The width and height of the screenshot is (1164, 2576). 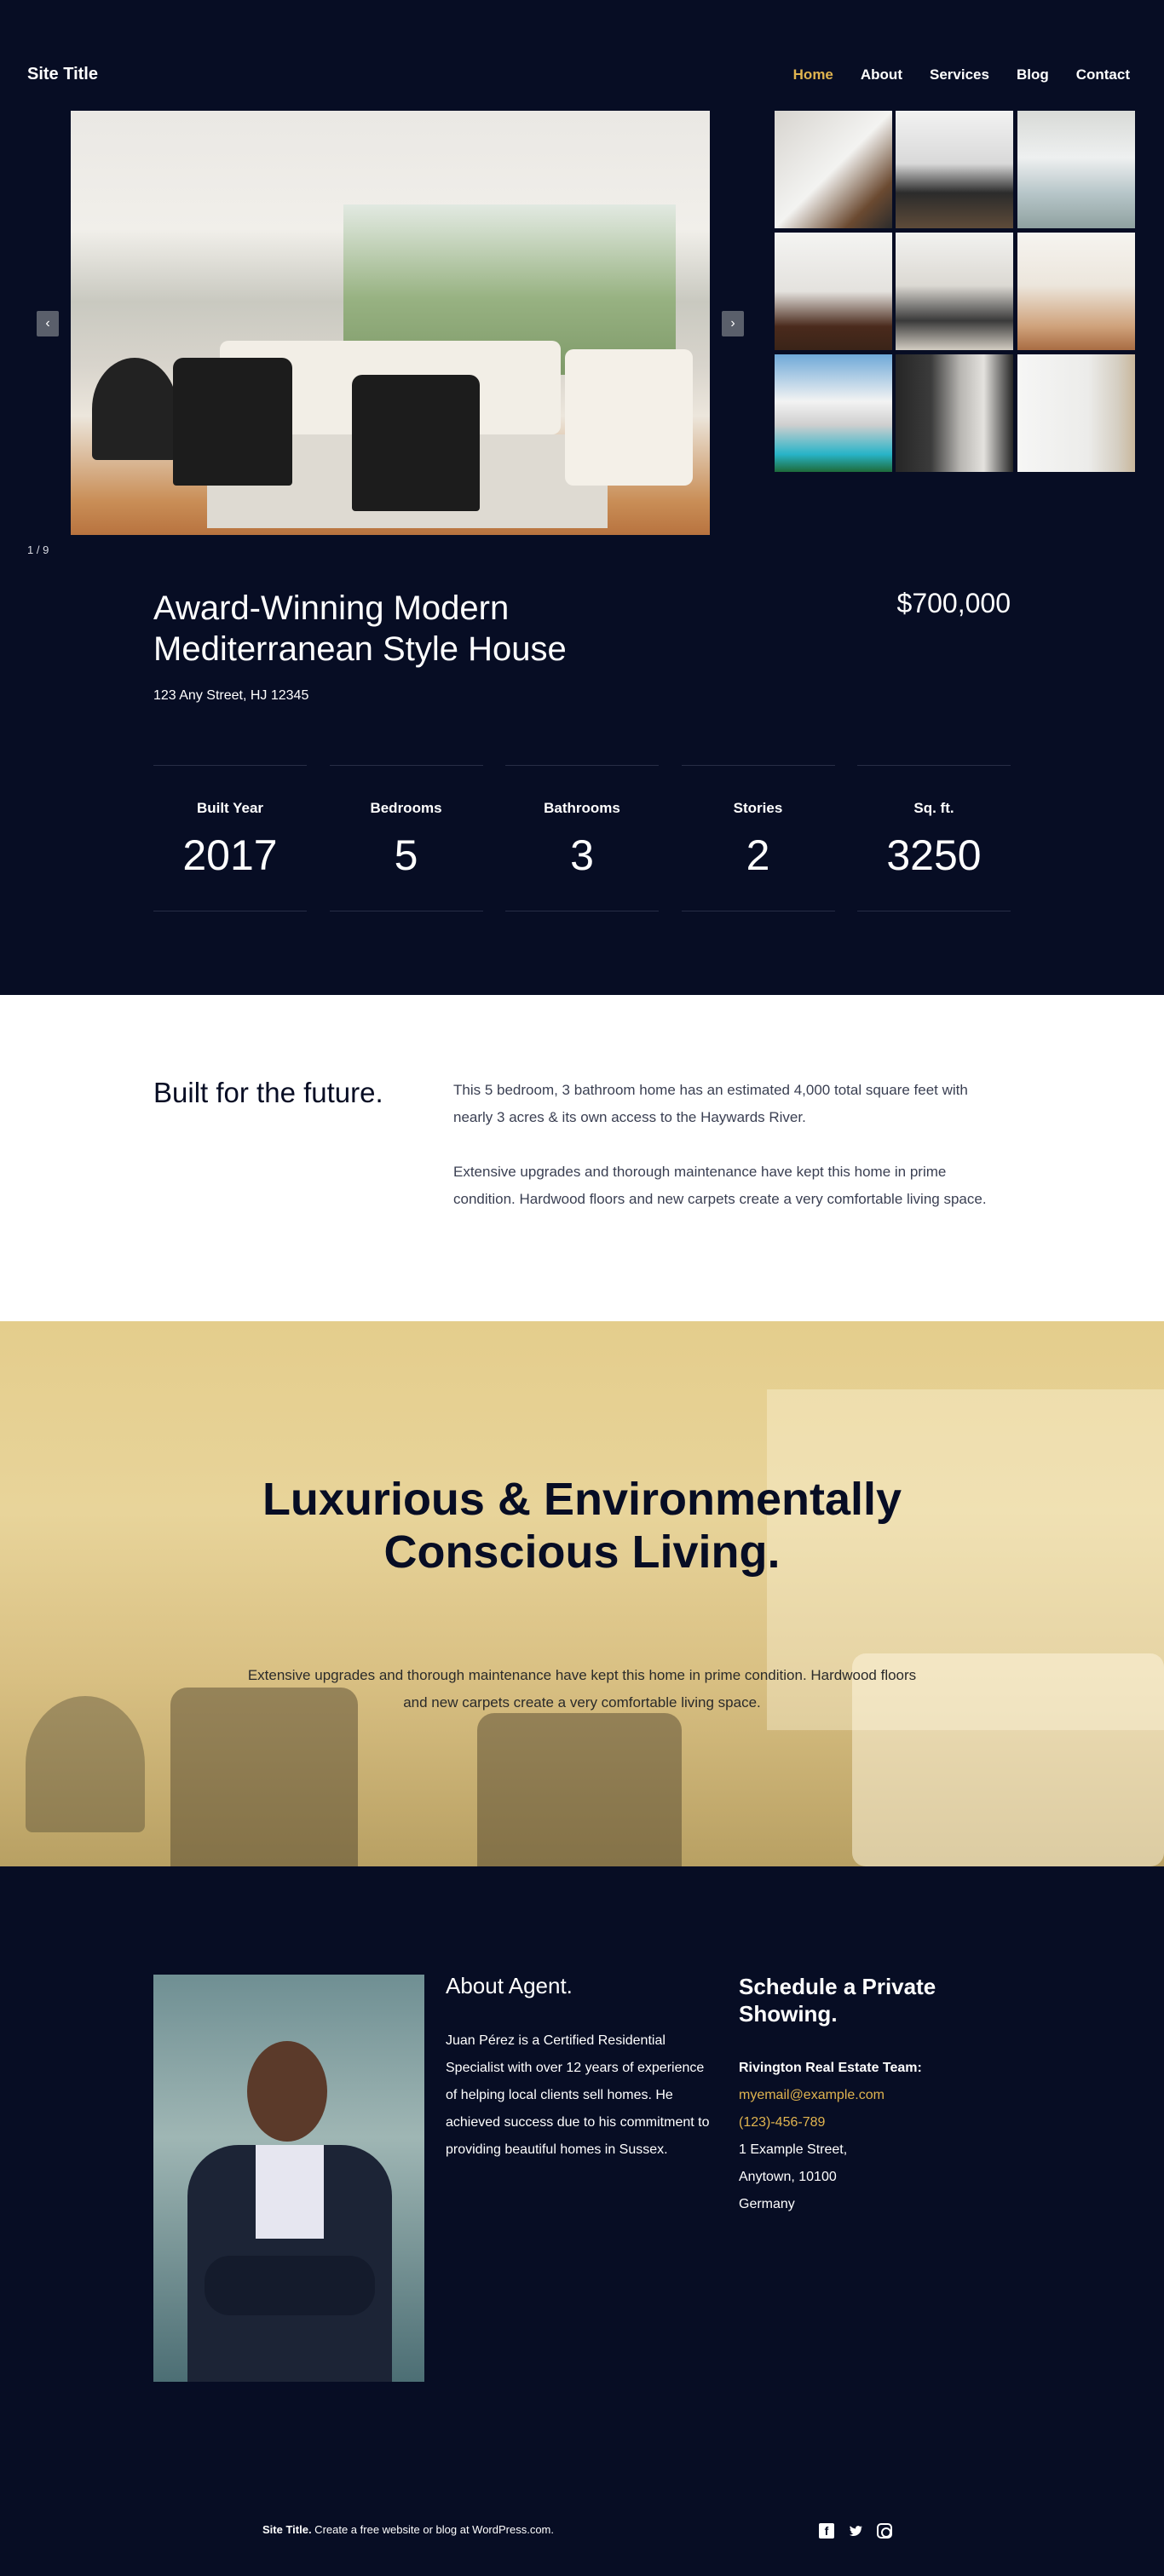 What do you see at coordinates (830, 2068) in the screenshot?
I see `team-name: Rivington Real Estate Team:` at bounding box center [830, 2068].